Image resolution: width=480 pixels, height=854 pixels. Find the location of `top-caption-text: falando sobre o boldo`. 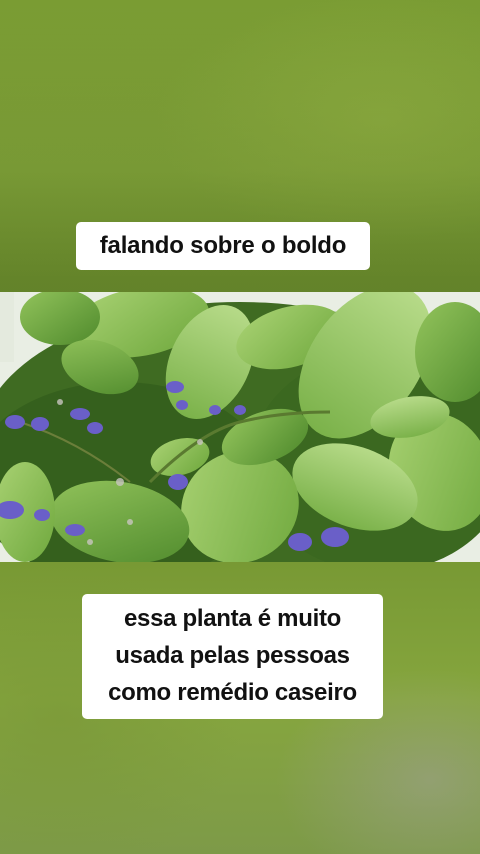

top-caption-text: falando sobre o boldo is located at coordinates (223, 245).